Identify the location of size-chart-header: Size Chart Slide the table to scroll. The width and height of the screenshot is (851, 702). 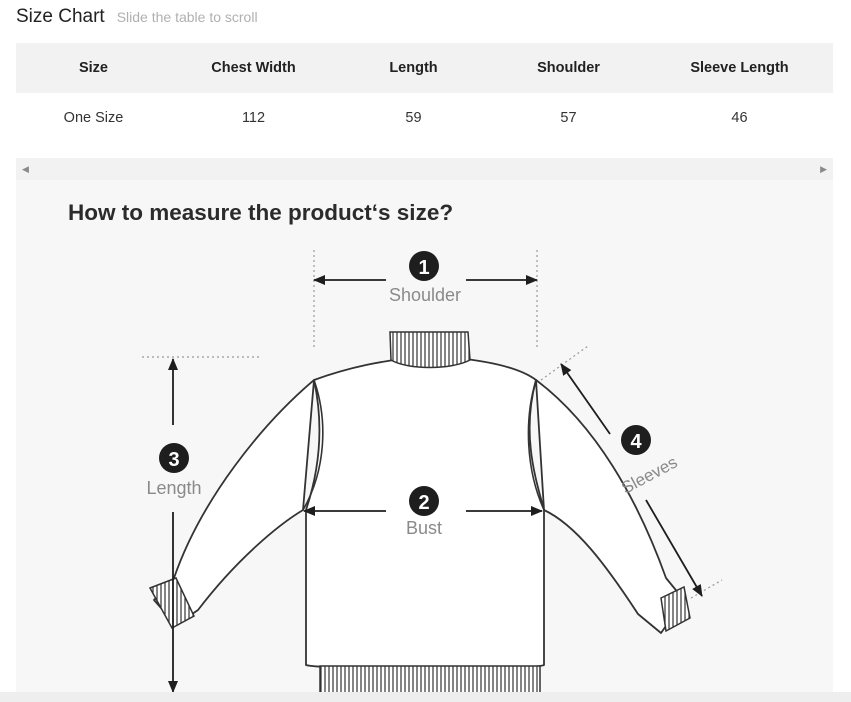
(137, 17).